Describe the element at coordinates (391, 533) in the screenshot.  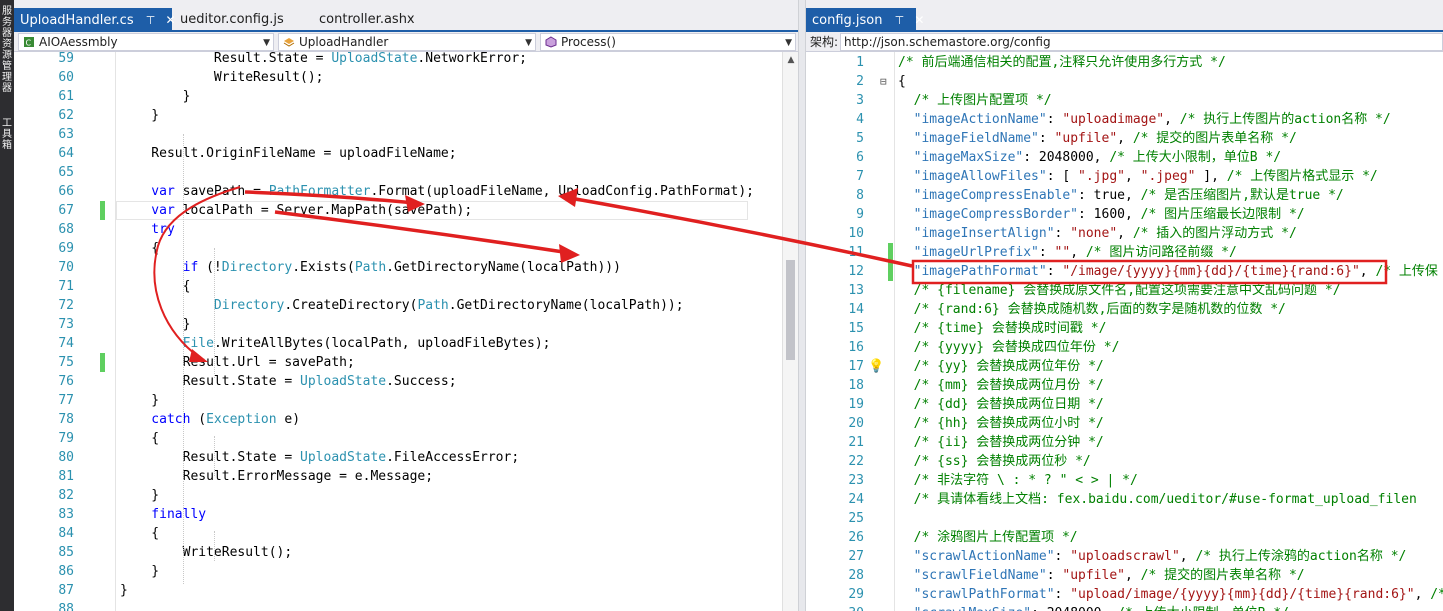
I see `code-line: 84 {` at that location.